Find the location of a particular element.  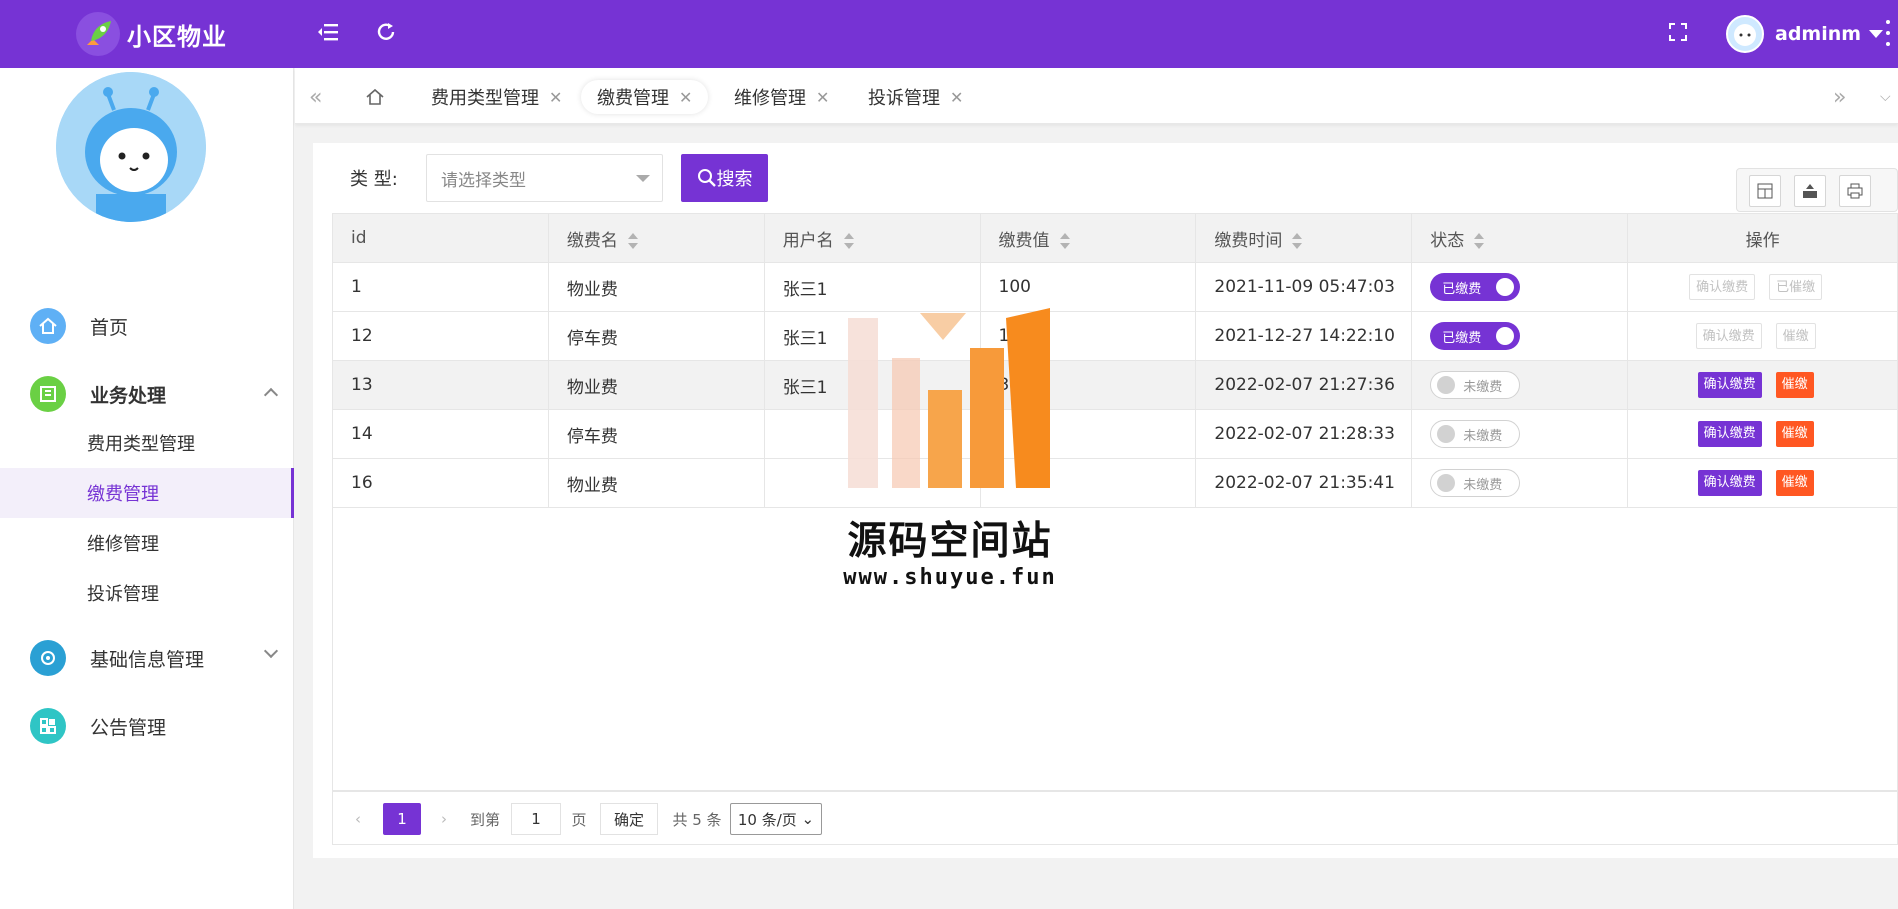

cell-user: 张三1 is located at coordinates (872, 336).